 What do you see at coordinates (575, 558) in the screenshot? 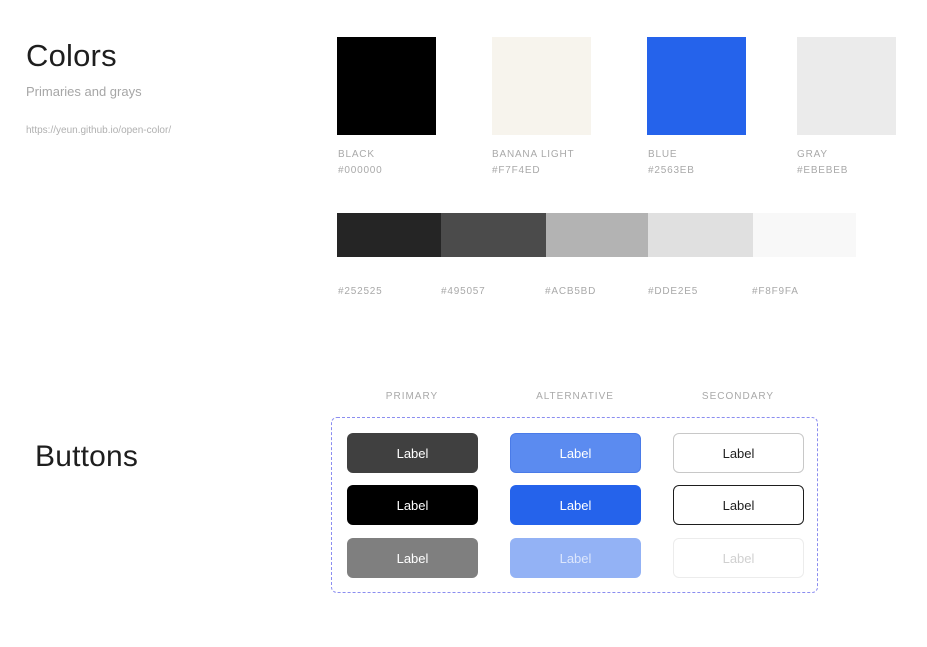
I see `alternative-button-disabled: Label` at bounding box center [575, 558].